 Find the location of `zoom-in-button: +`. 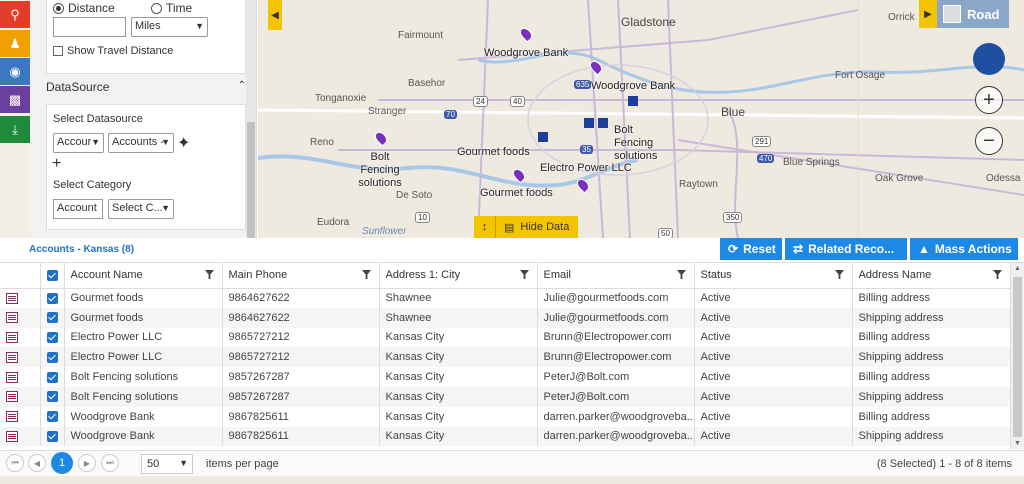

zoom-in-button: + is located at coordinates (989, 100).